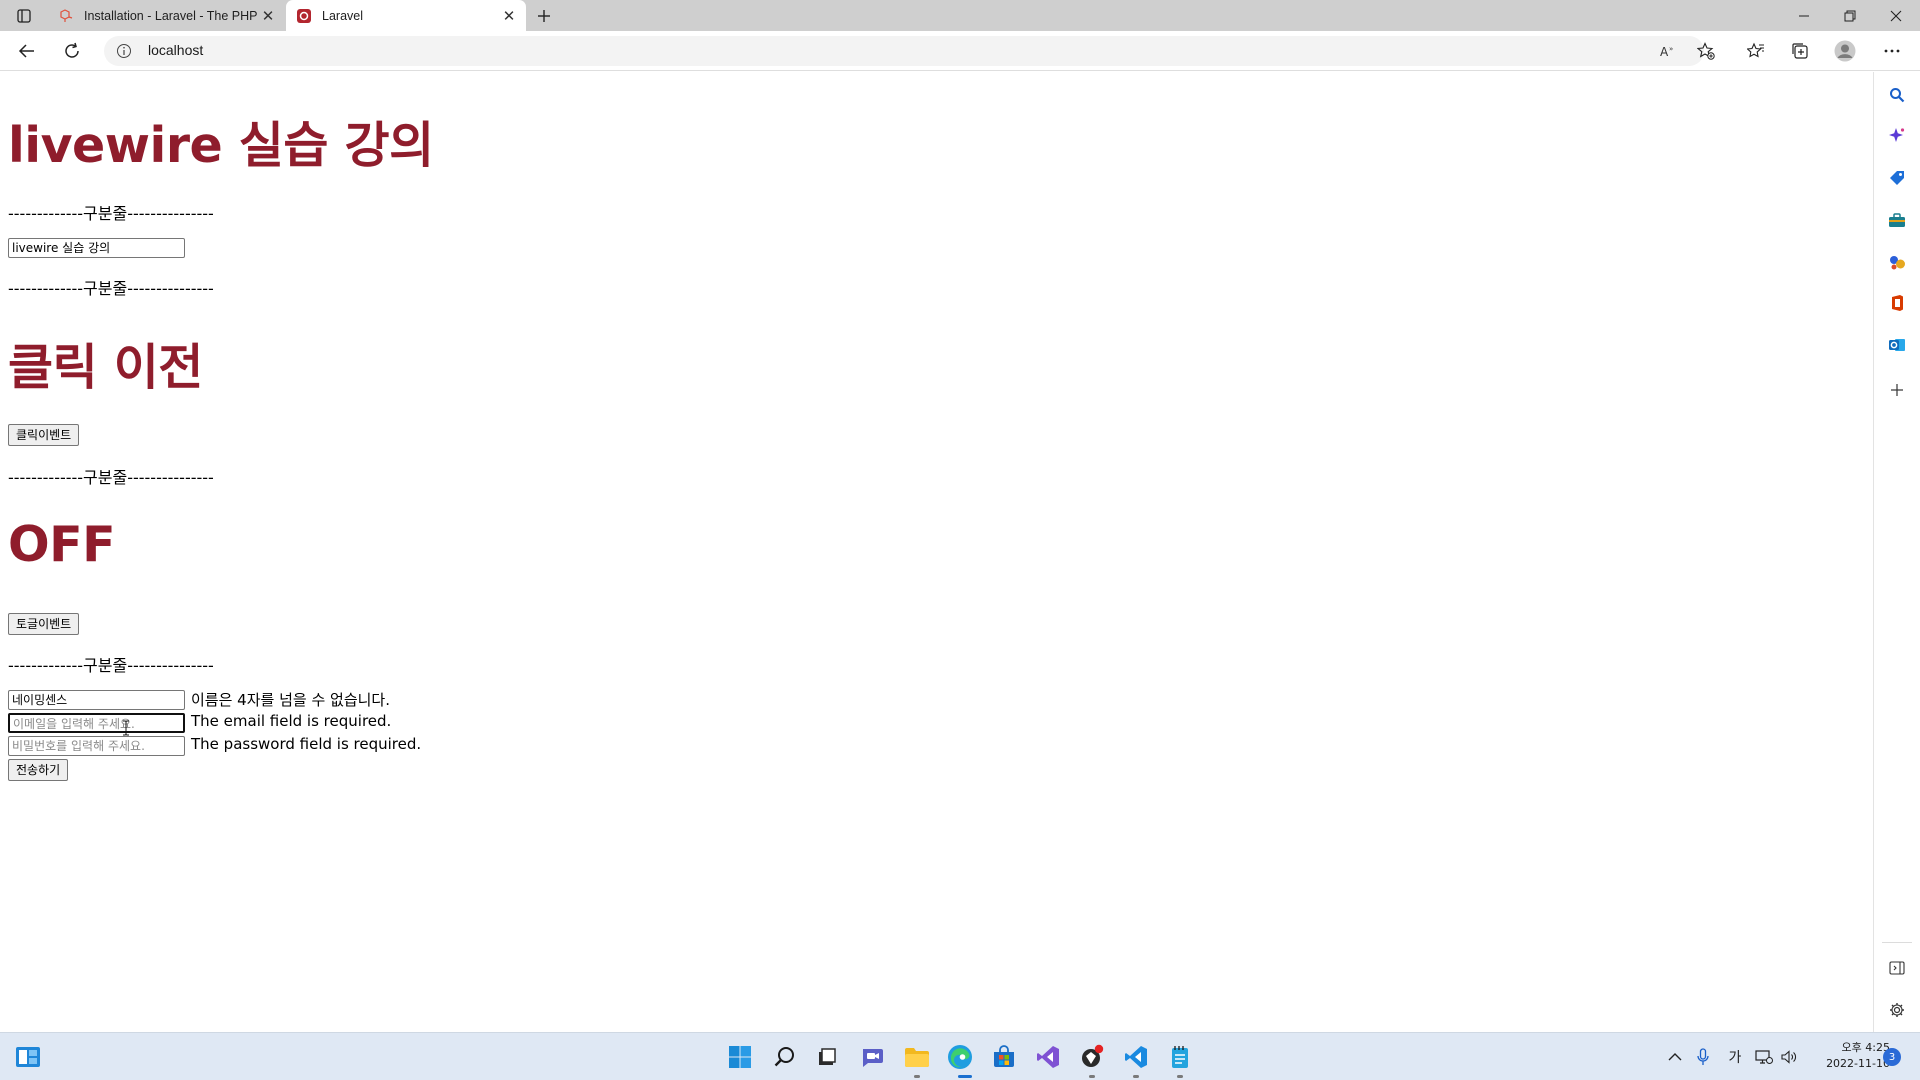 The height and width of the screenshot is (1080, 1920). I want to click on visual-studio-button, so click(1048, 1057).